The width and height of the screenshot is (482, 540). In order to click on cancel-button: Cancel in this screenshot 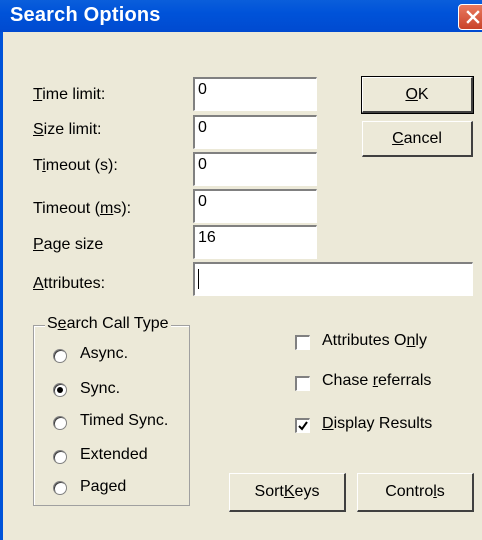, I will do `click(417, 139)`.